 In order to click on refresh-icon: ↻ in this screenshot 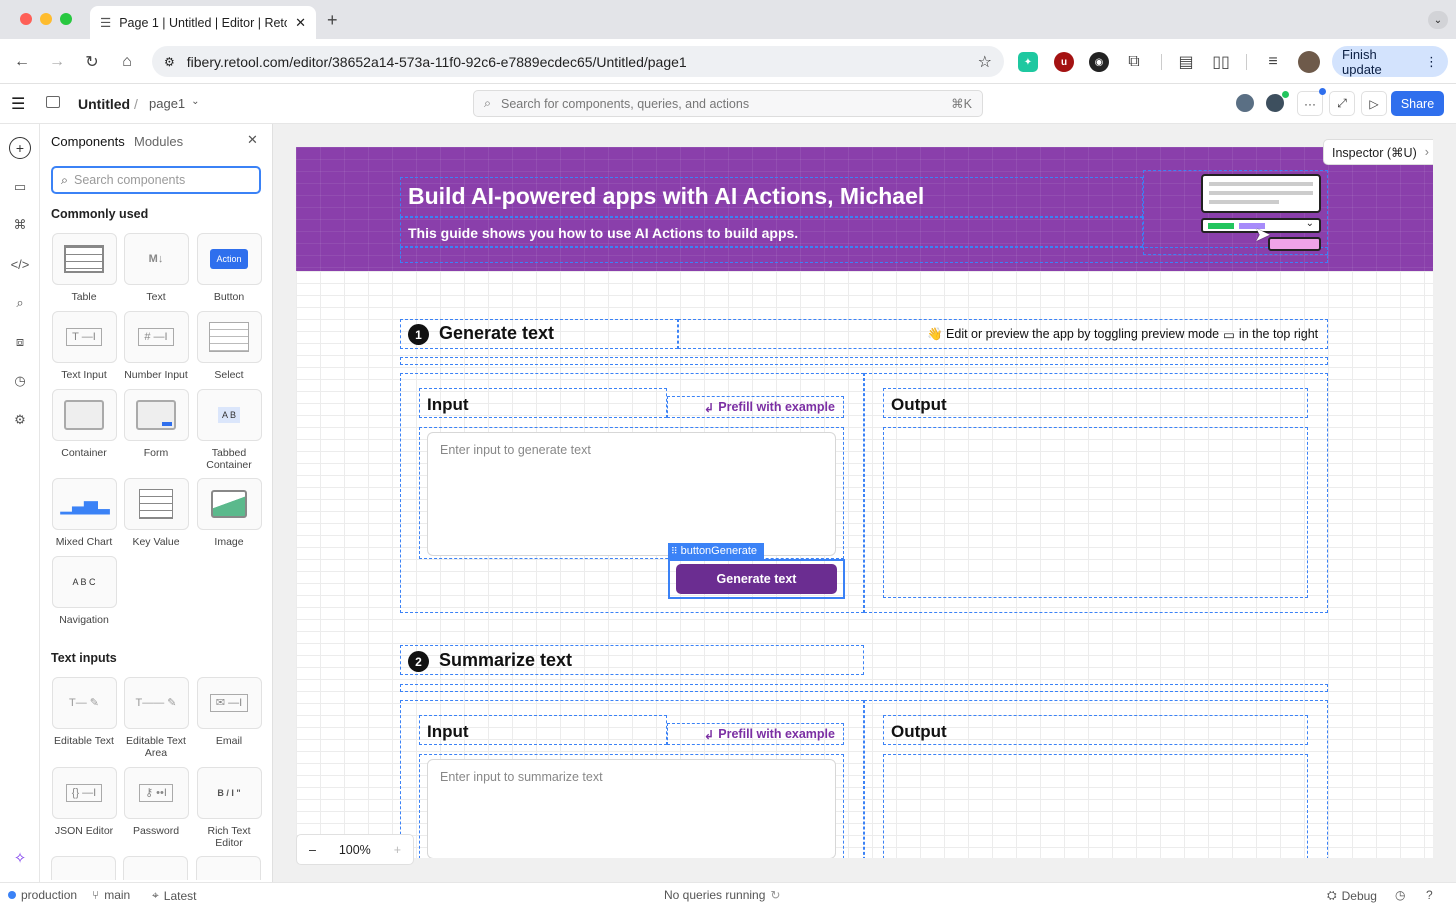, I will do `click(775, 895)`.